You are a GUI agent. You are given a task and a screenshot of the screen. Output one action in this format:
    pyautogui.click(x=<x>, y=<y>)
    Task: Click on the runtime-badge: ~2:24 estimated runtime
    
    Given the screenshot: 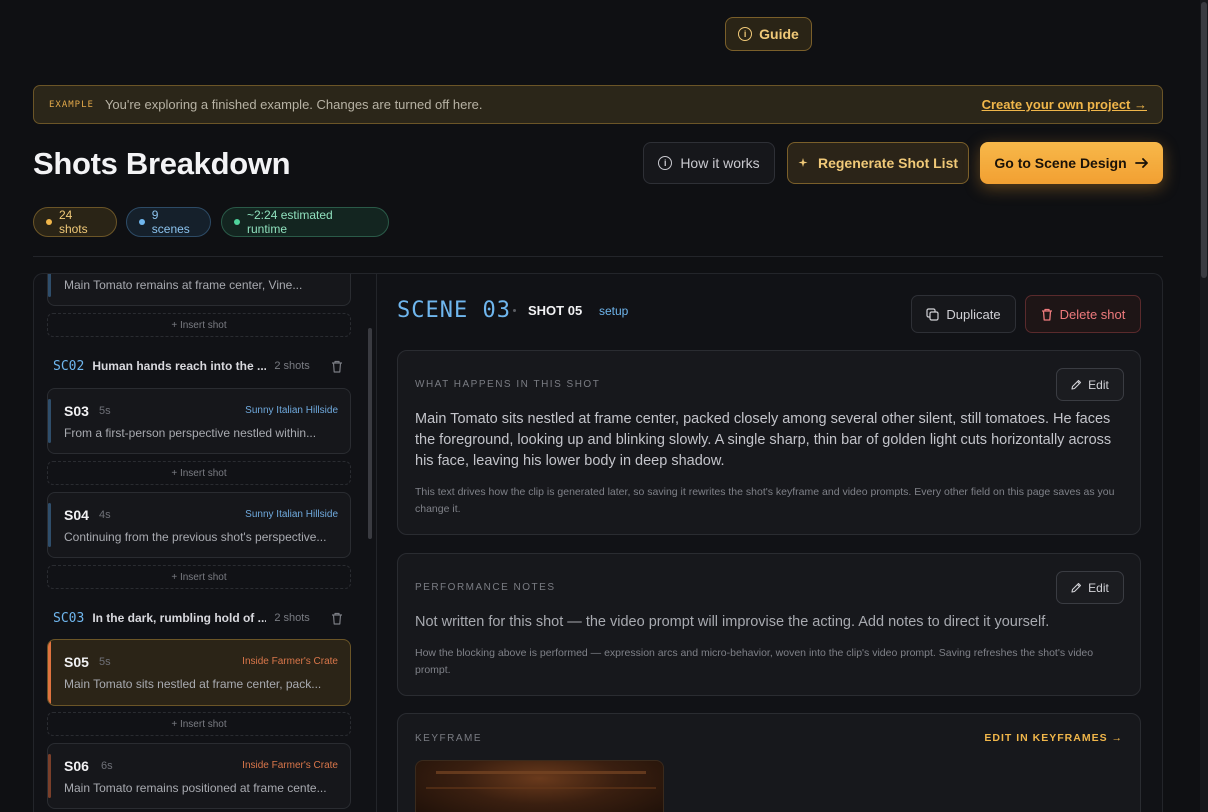 What is the action you would take?
    pyautogui.click(x=305, y=222)
    